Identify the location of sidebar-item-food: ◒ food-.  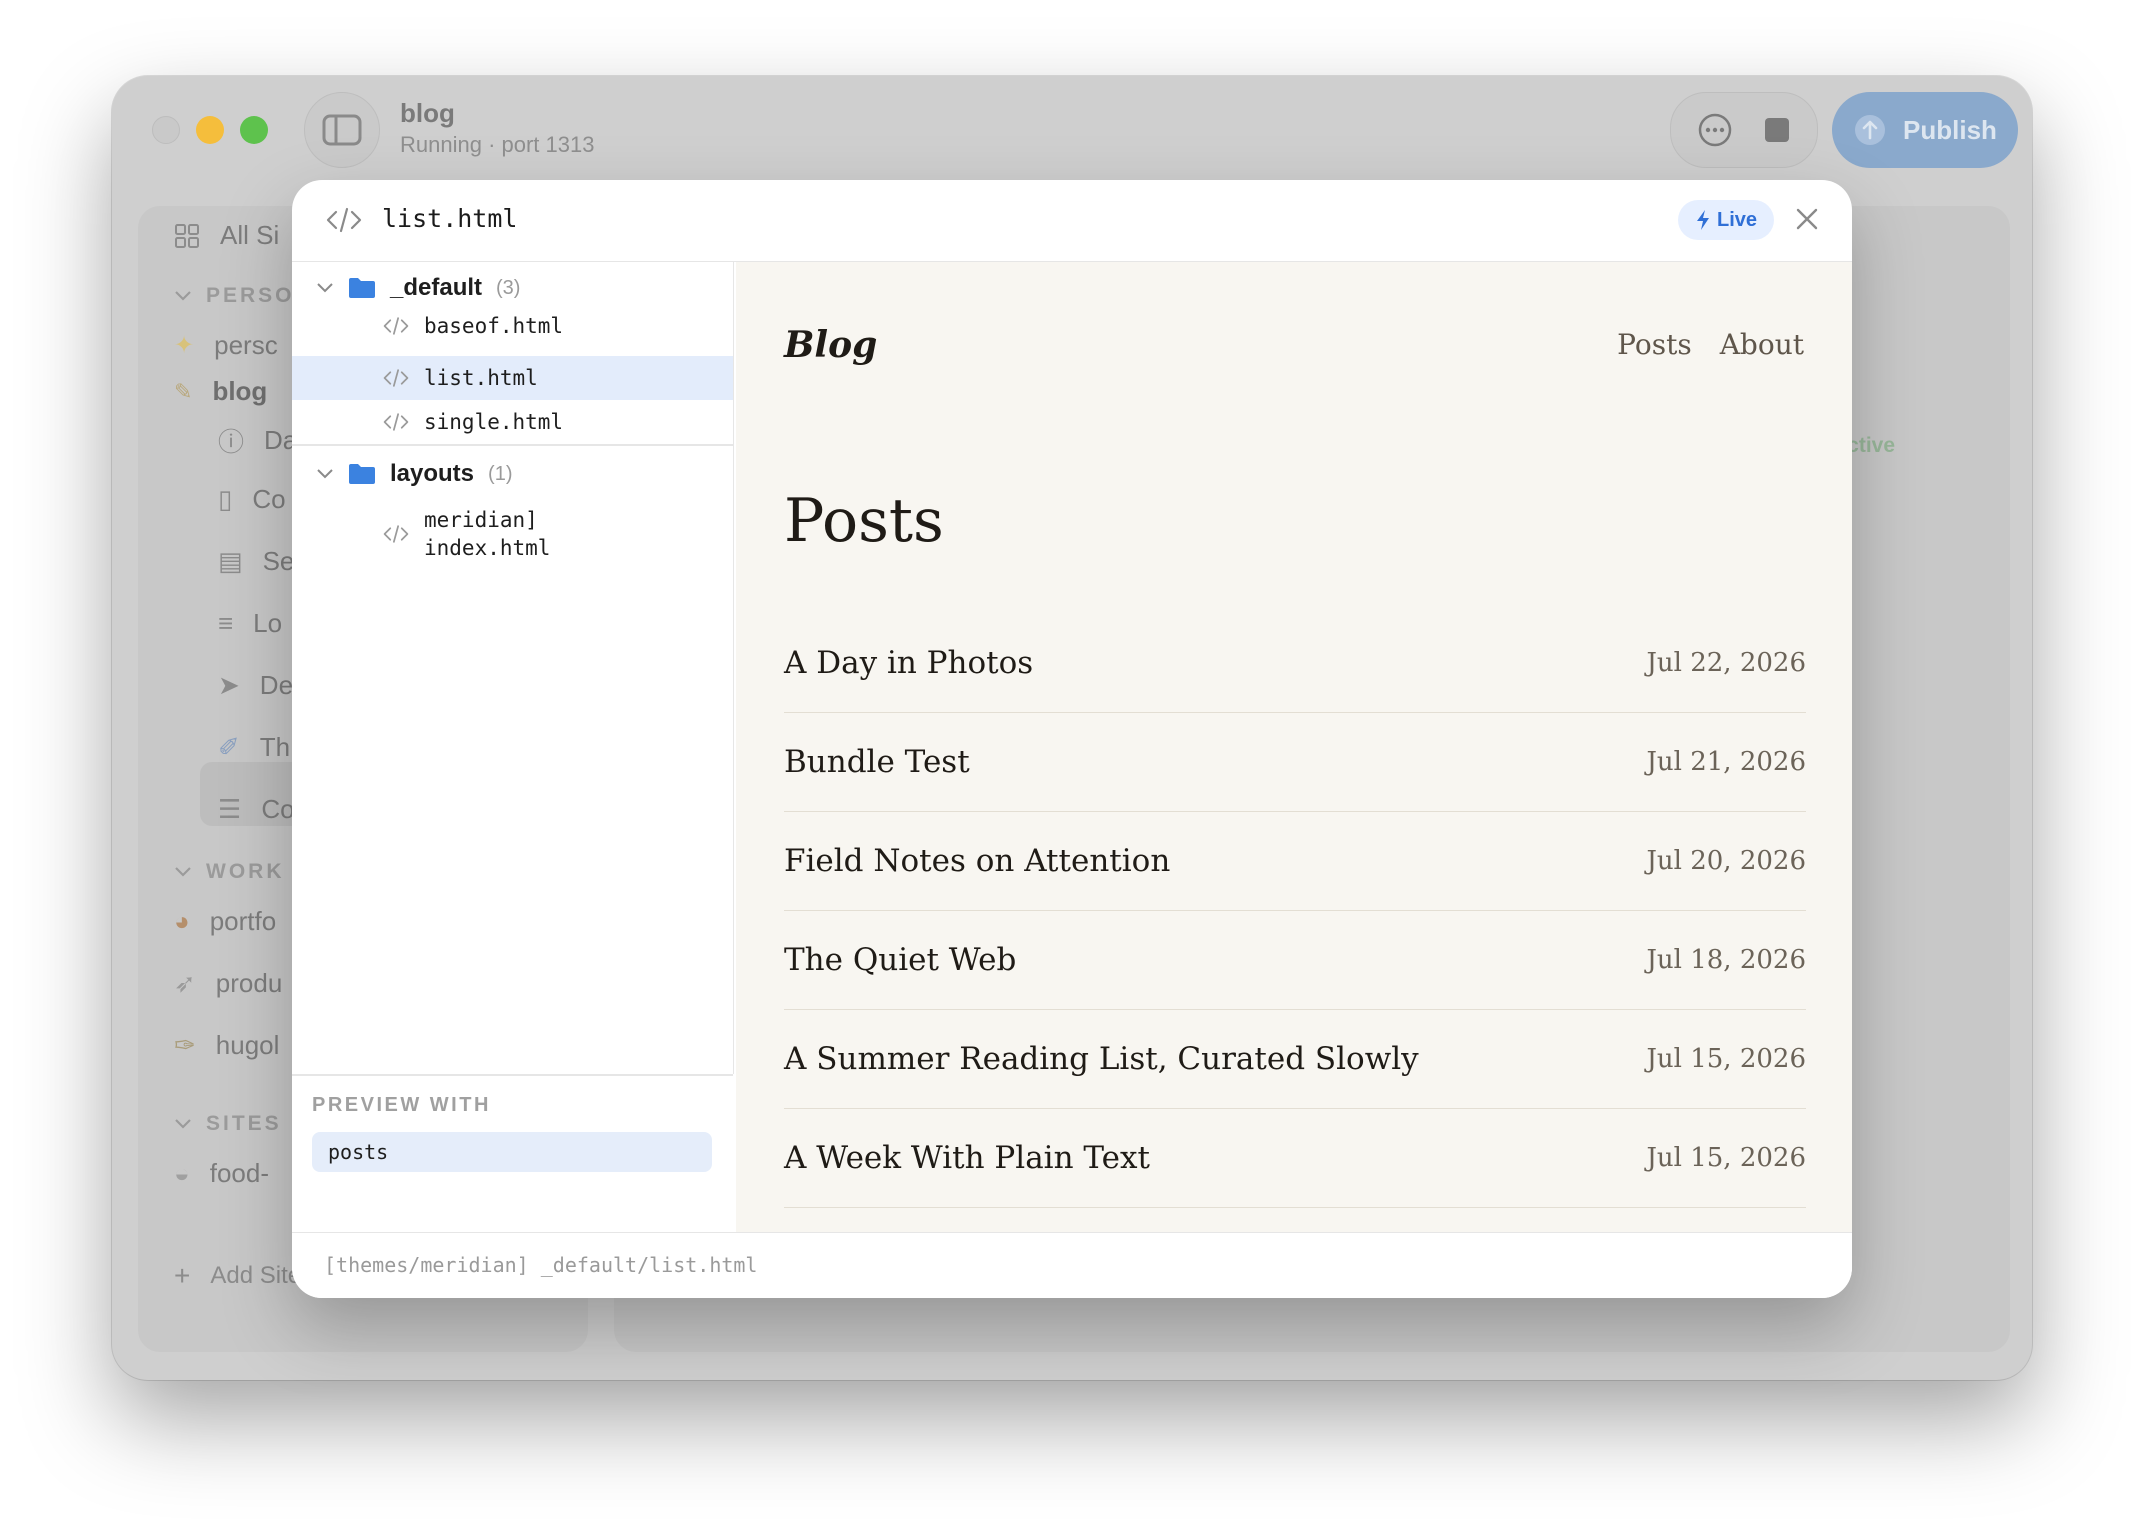
(221, 1173).